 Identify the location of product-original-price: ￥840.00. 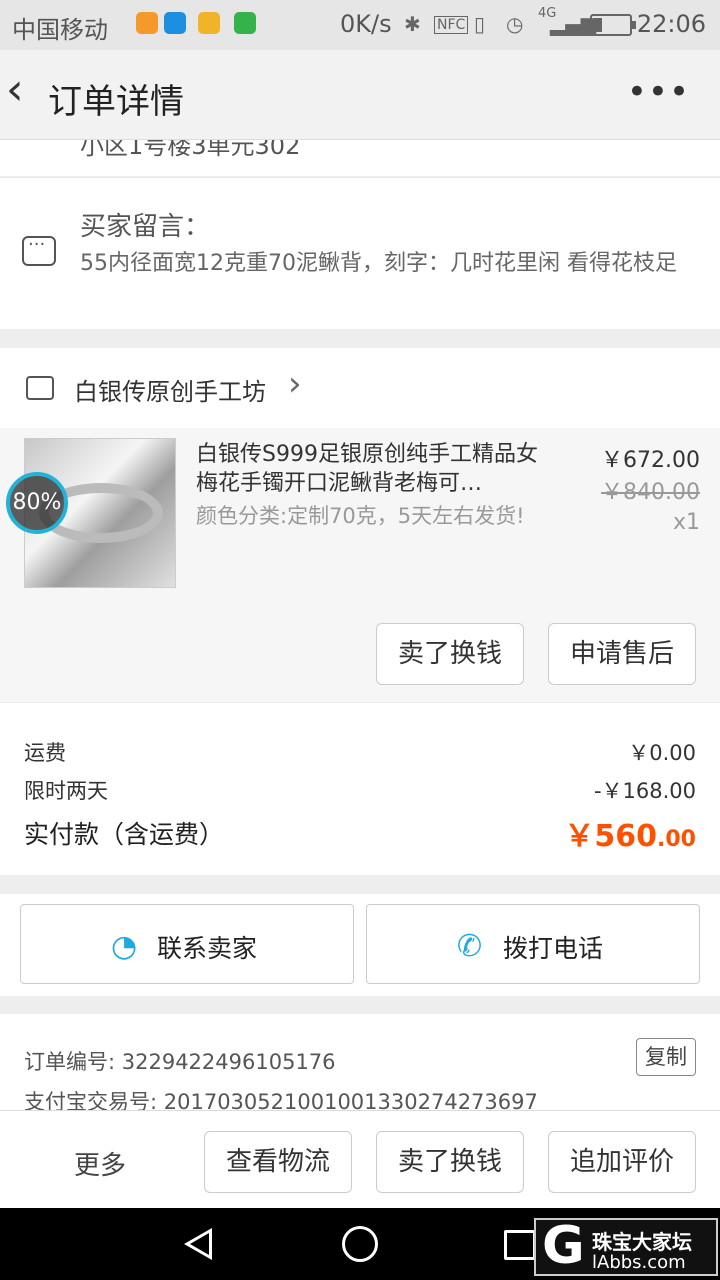
(650, 492).